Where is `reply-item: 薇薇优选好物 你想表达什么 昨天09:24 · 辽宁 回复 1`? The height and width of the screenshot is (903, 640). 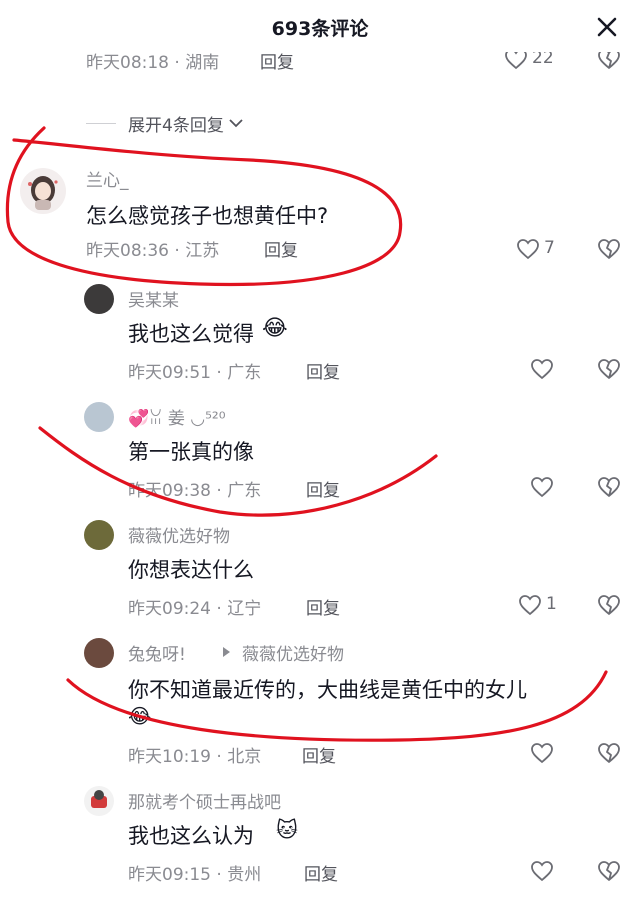 reply-item: 薇薇优选好物 你想表达什么 昨天09:24 · 辽宁 回复 1 is located at coordinates (320, 575).